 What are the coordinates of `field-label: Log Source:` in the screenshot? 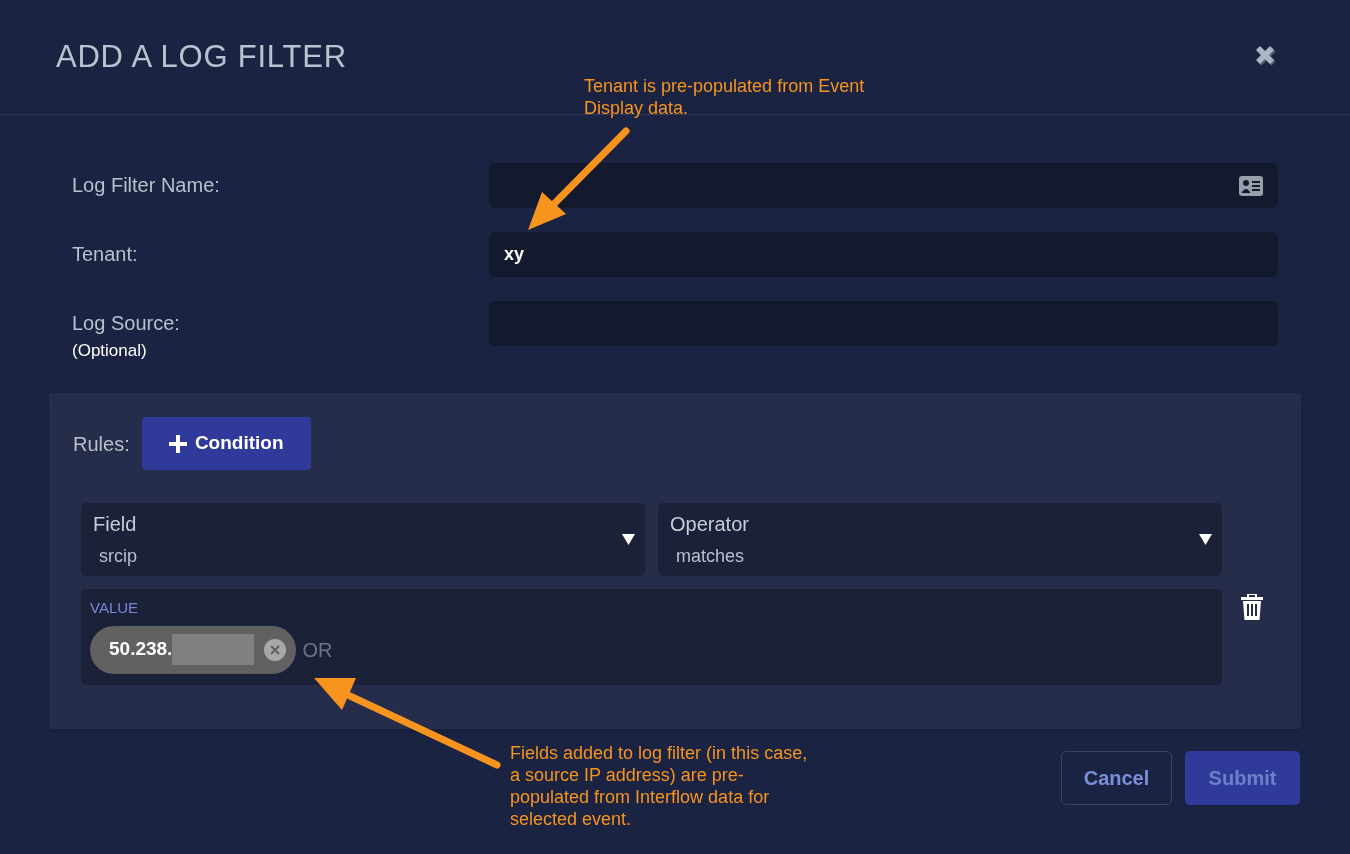 It's located at (126, 323).